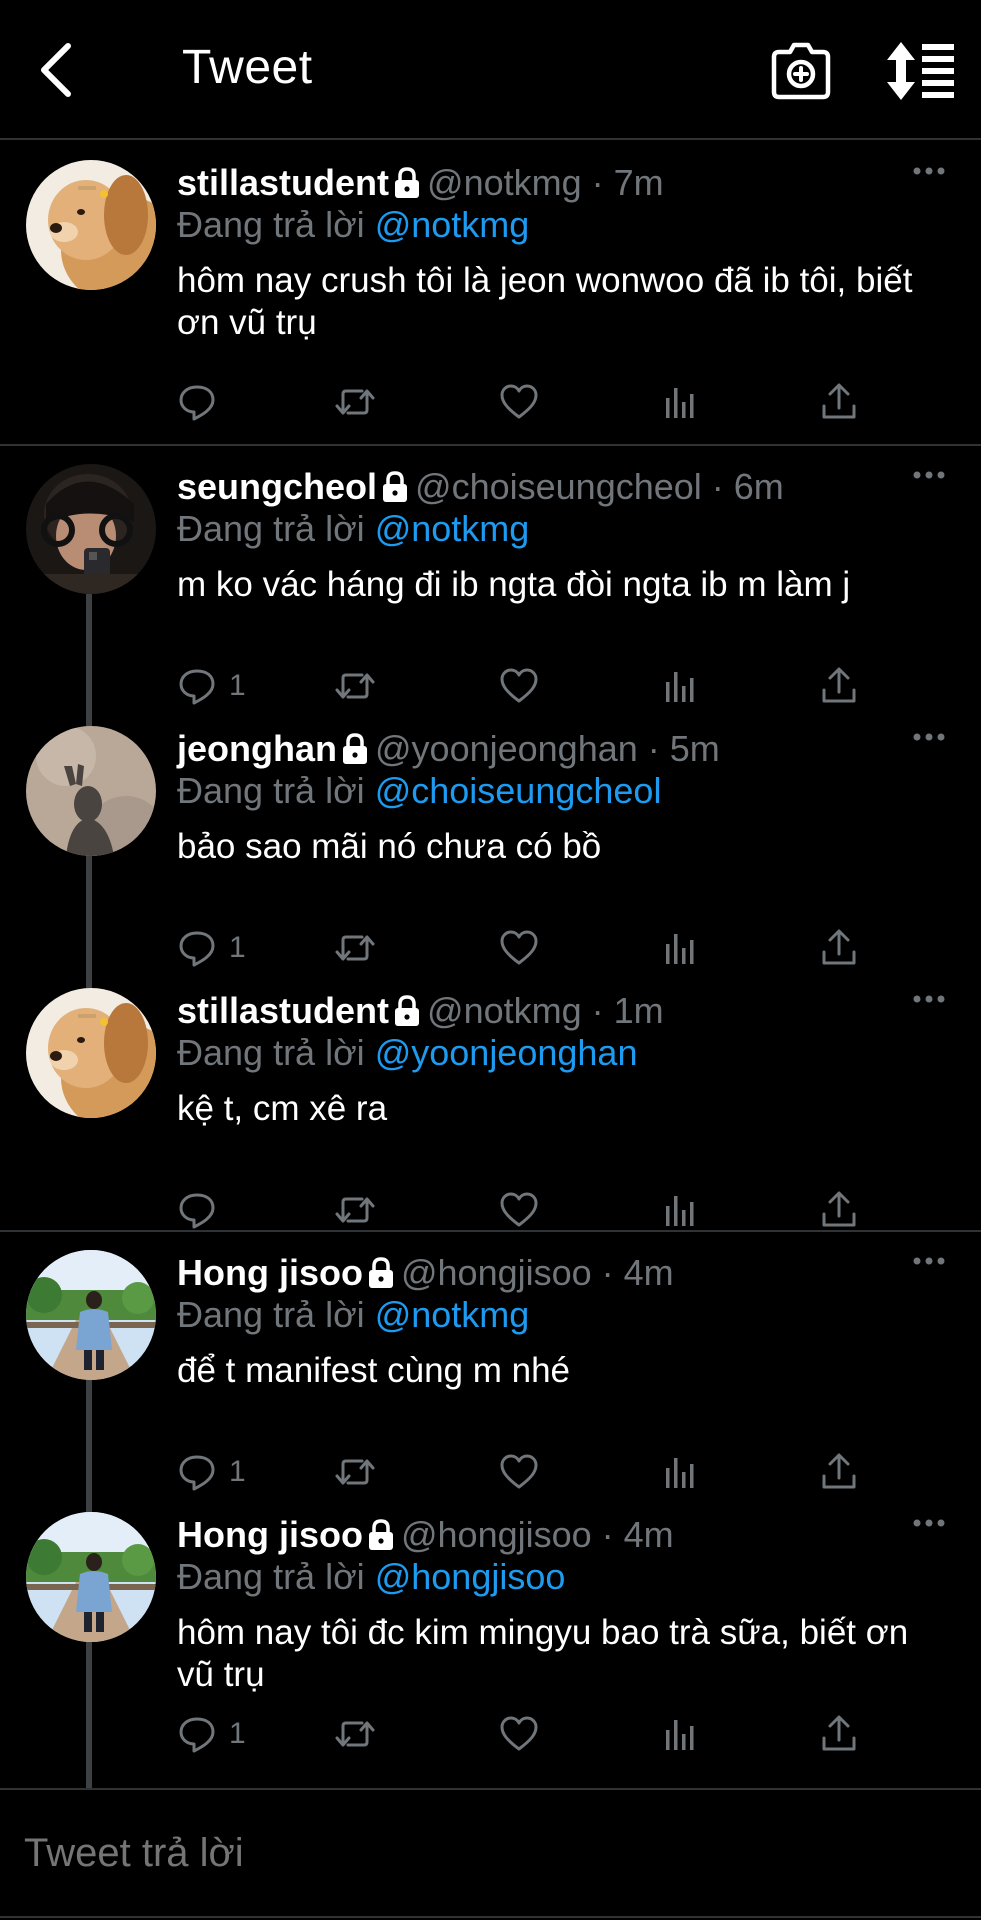 This screenshot has width=981, height=1920. What do you see at coordinates (389, 846) in the screenshot?
I see `tweet-text: bảo sao mãi nó chưa có bồ` at bounding box center [389, 846].